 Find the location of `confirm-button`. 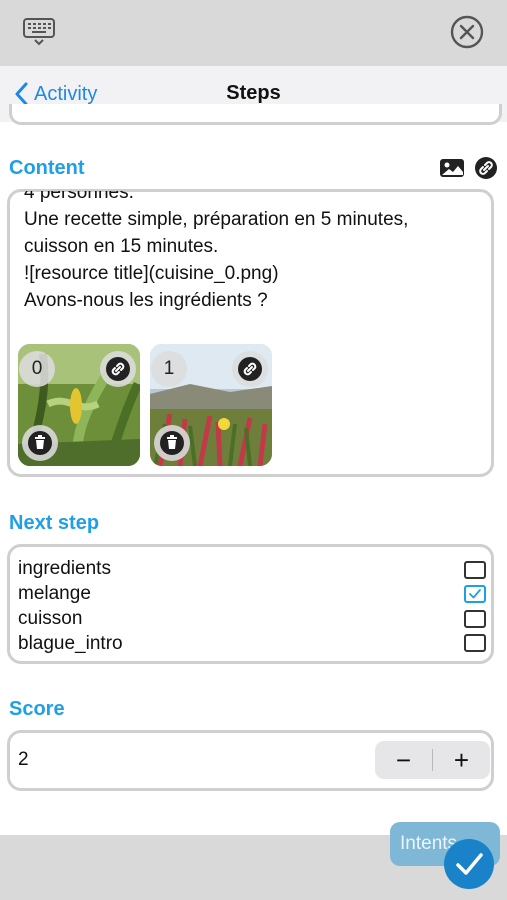

confirm-button is located at coordinates (469, 864).